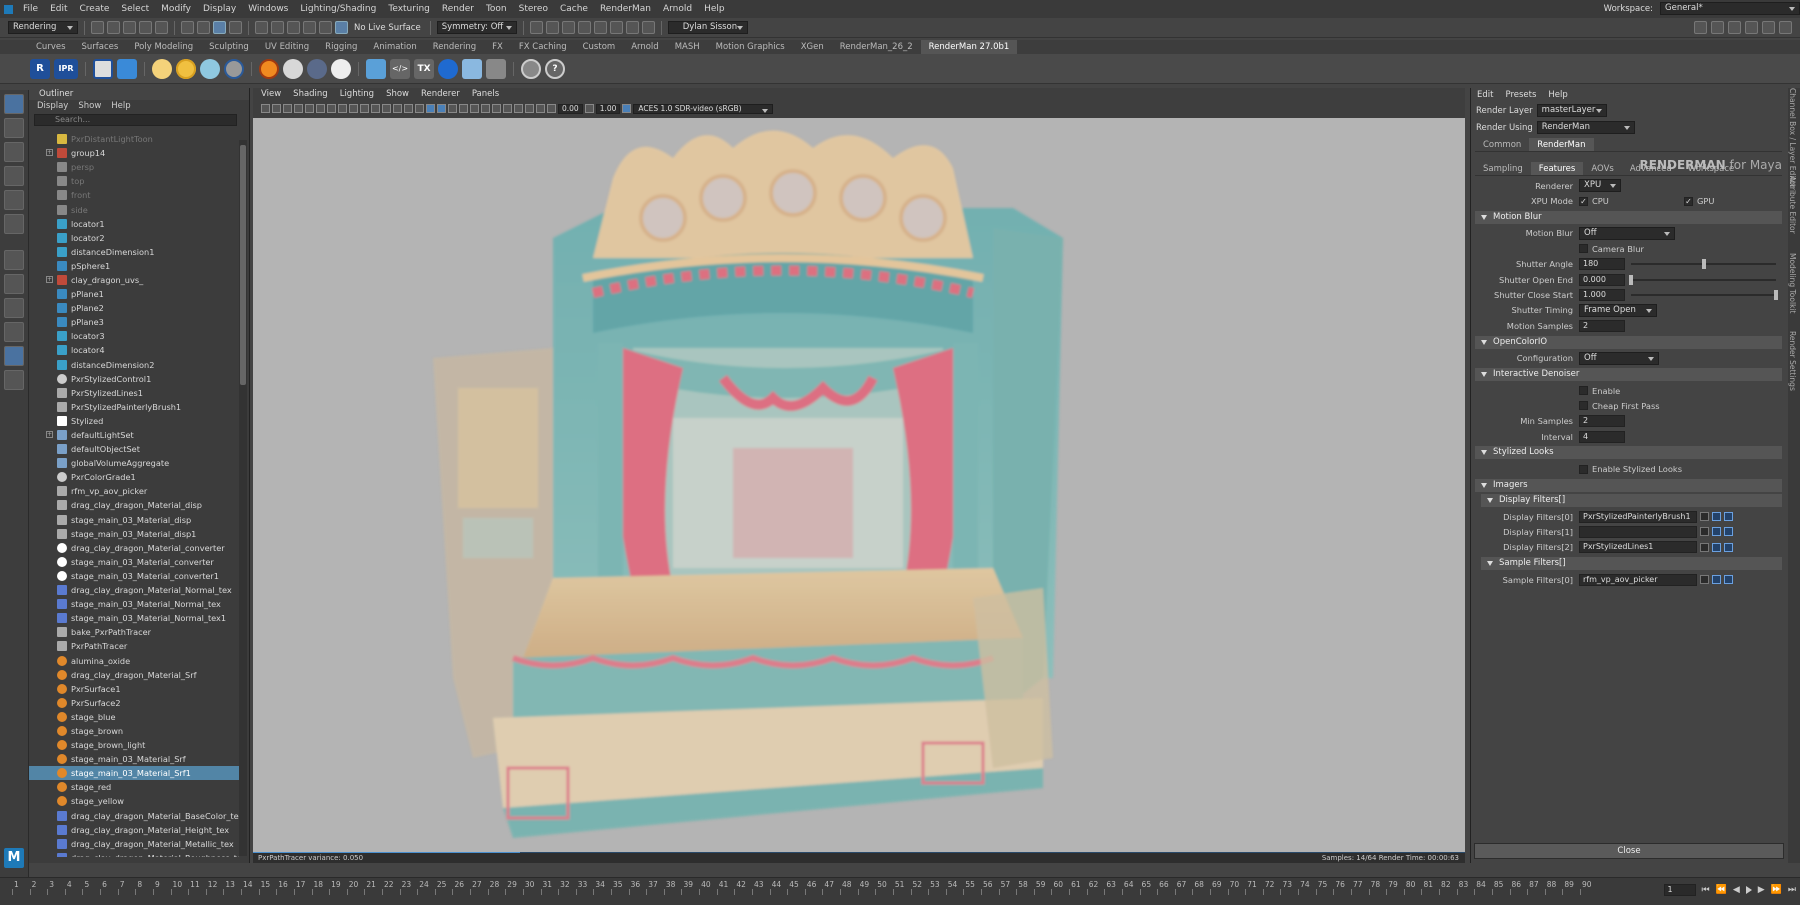 The height and width of the screenshot is (905, 1800). Describe the element at coordinates (555, 68) in the screenshot. I see `help-icon: ?` at that location.